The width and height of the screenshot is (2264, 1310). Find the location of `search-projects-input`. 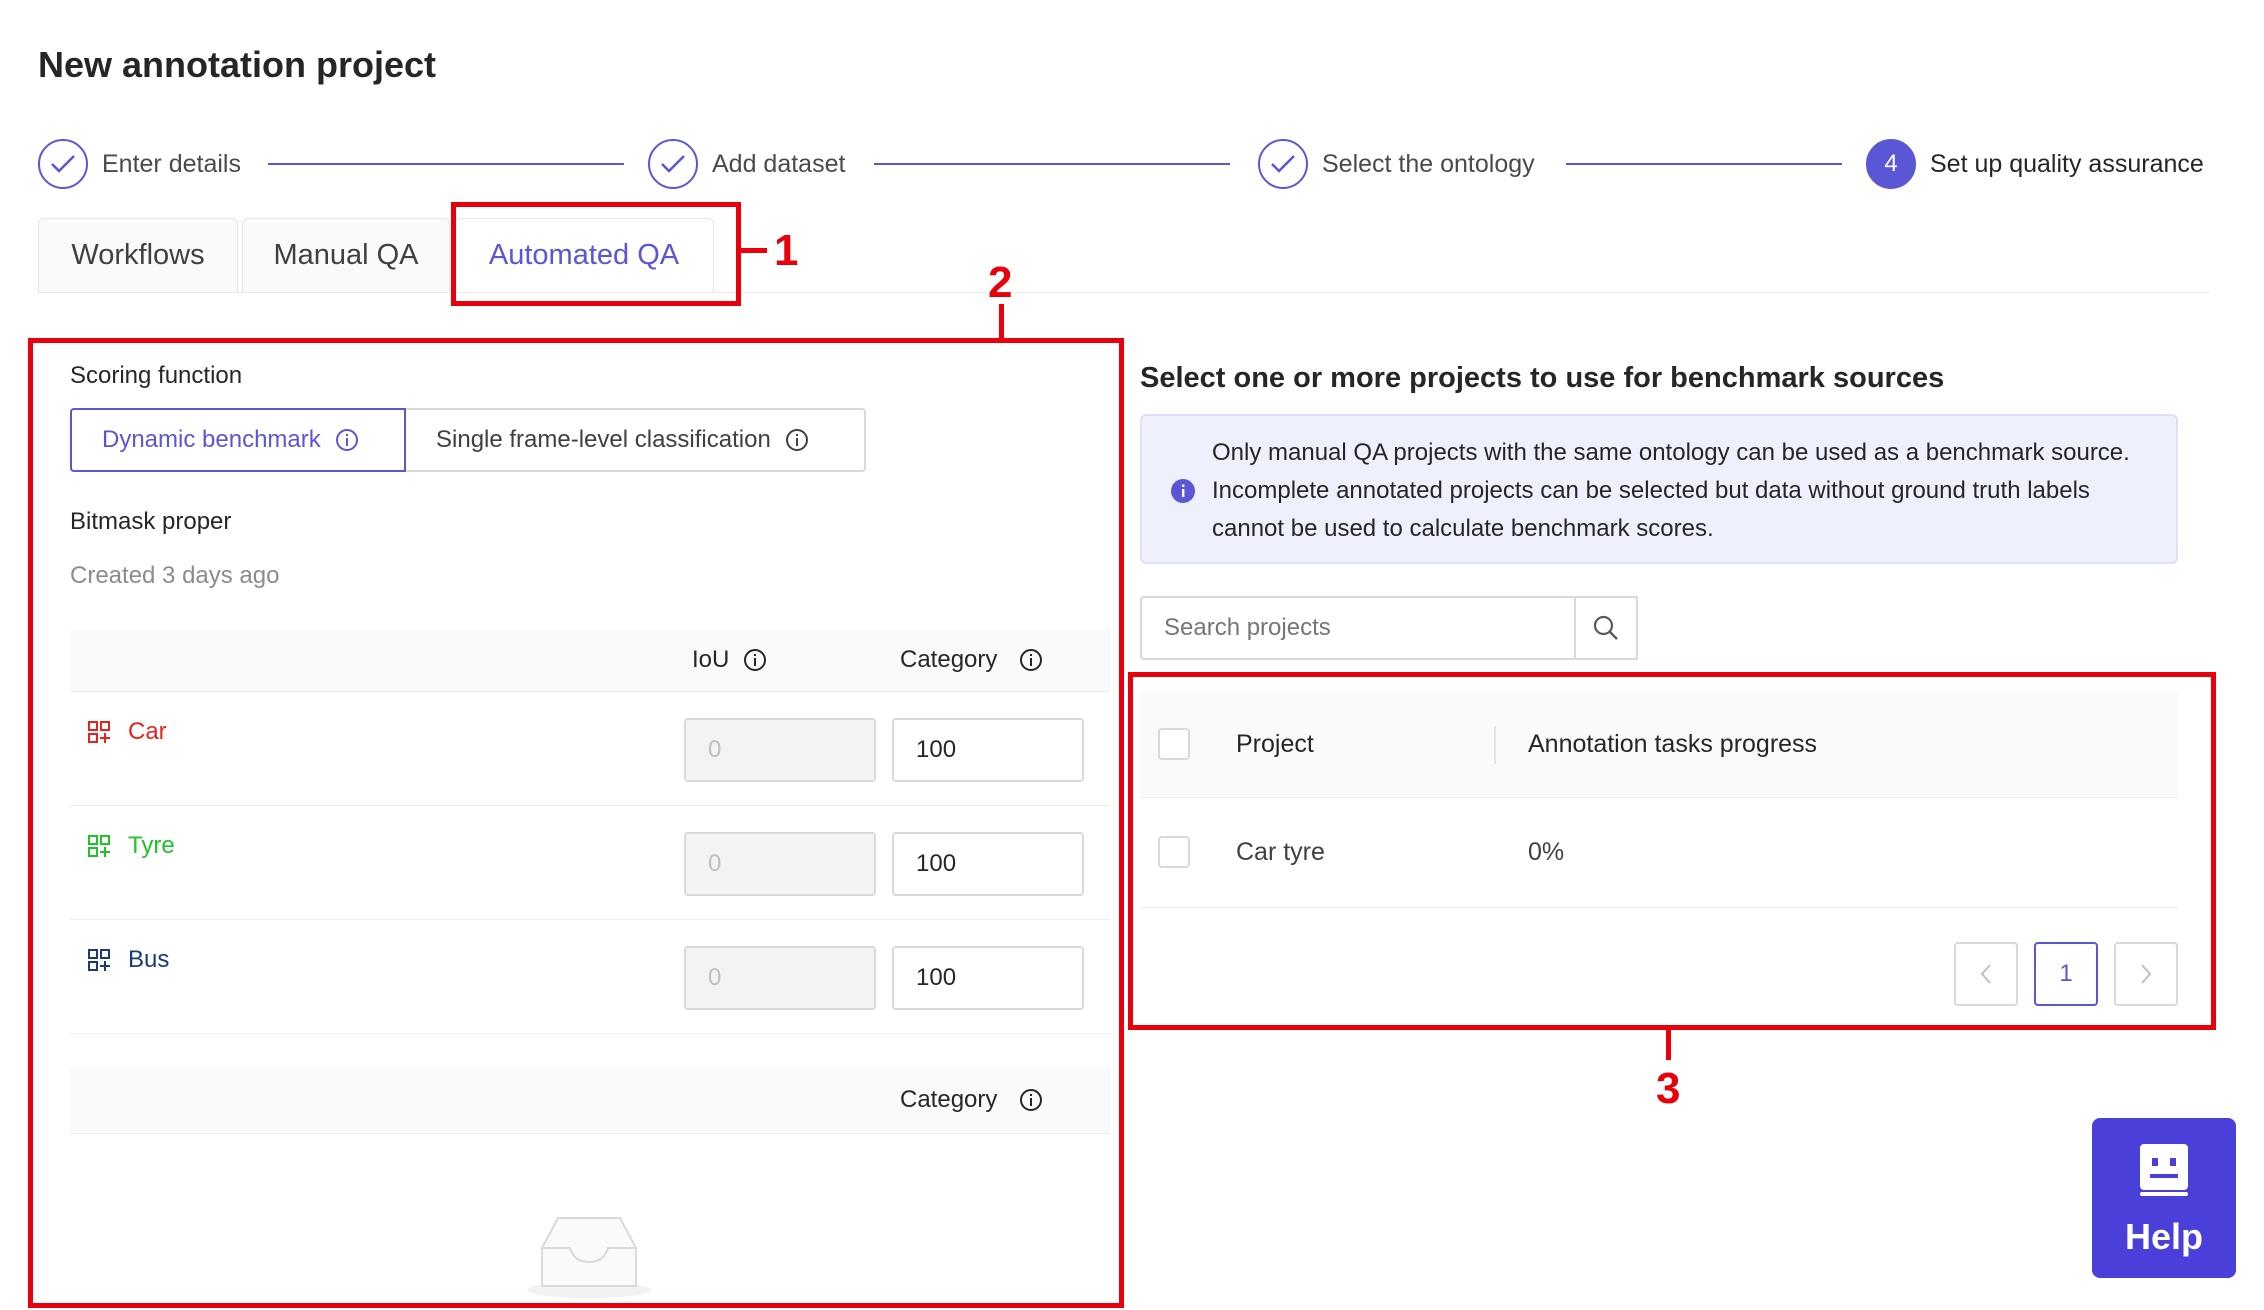

search-projects-input is located at coordinates (1389, 628).